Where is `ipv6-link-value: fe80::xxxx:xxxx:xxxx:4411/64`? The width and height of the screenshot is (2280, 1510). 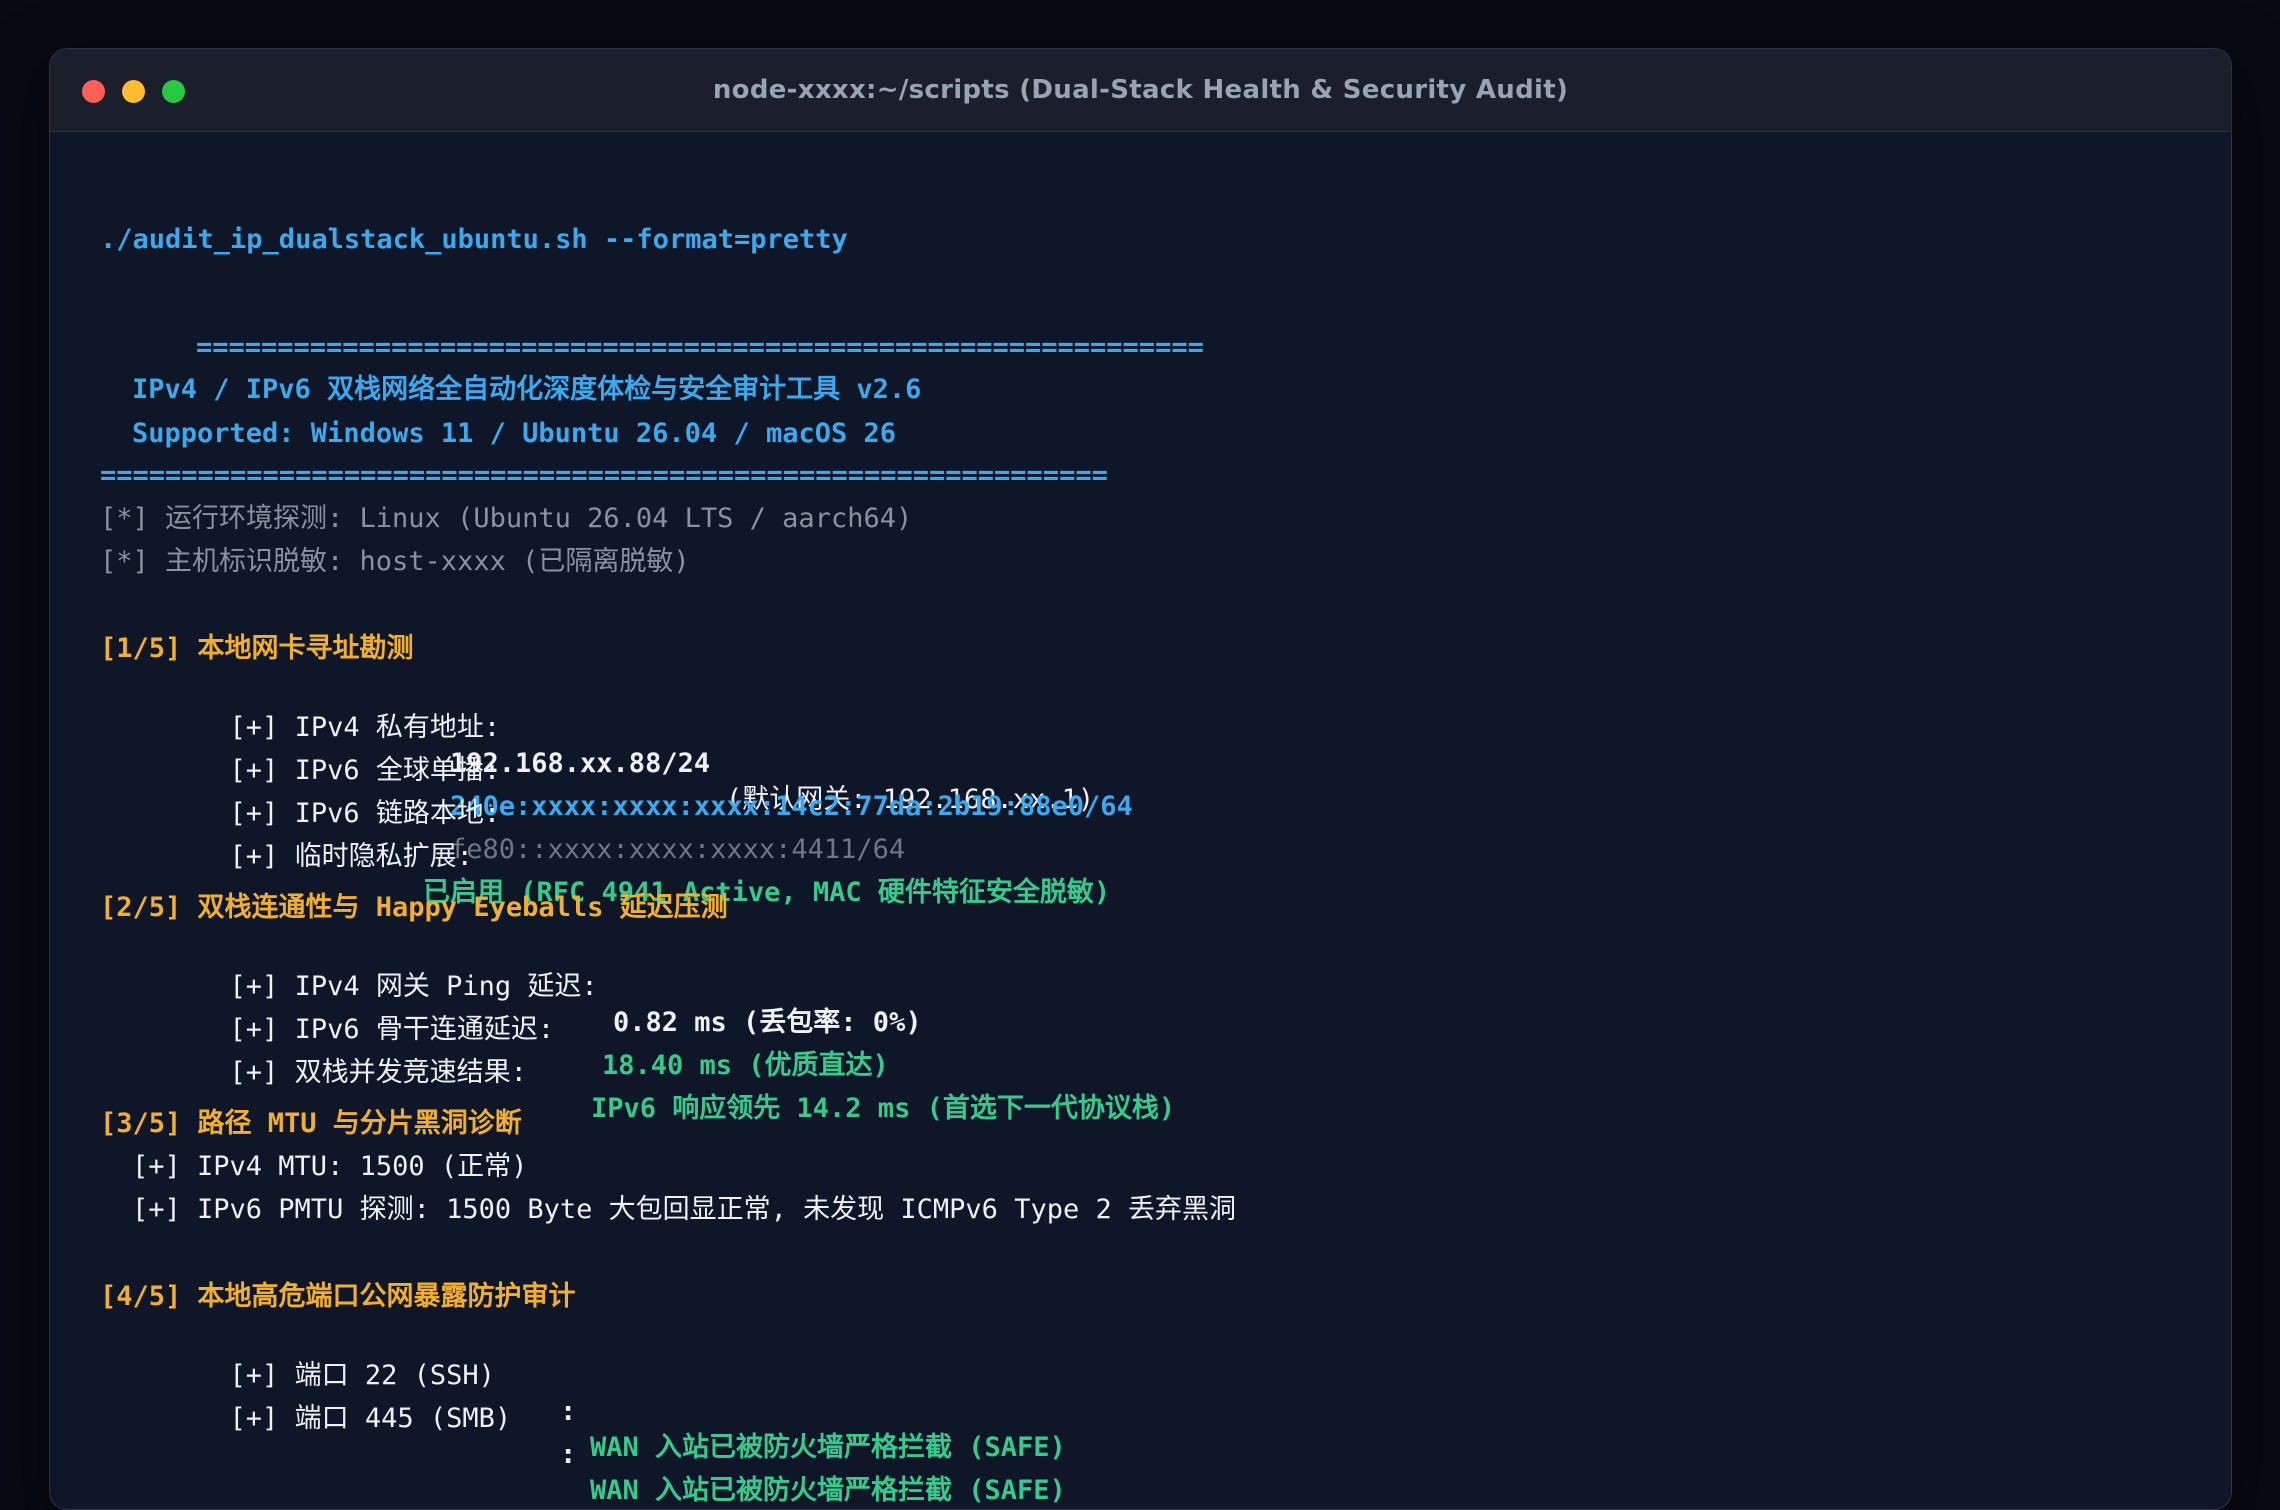
ipv6-link-value: fe80::xxxx:xxxx:xxxx:4411/64 is located at coordinates (678, 849).